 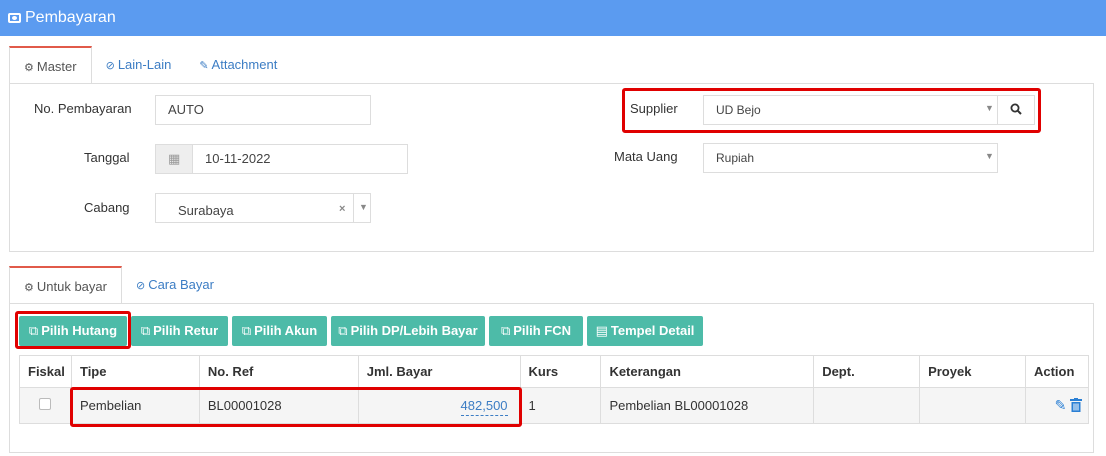 I want to click on pilih-retur-button: ⧉ Pilih Retur, so click(x=179, y=331).